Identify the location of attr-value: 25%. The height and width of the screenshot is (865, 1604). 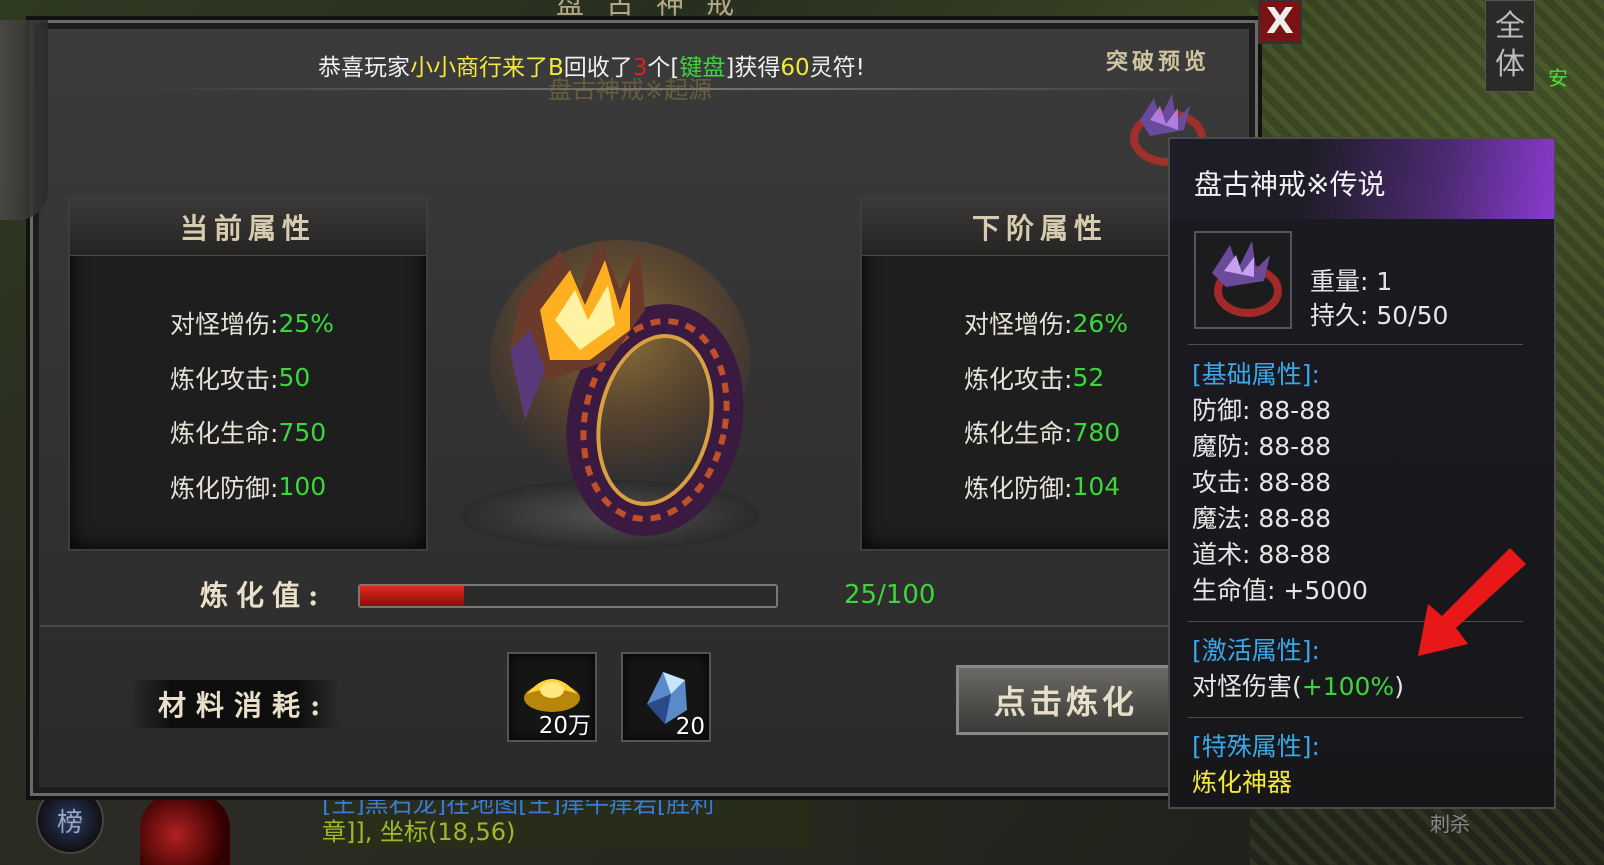
(306, 323).